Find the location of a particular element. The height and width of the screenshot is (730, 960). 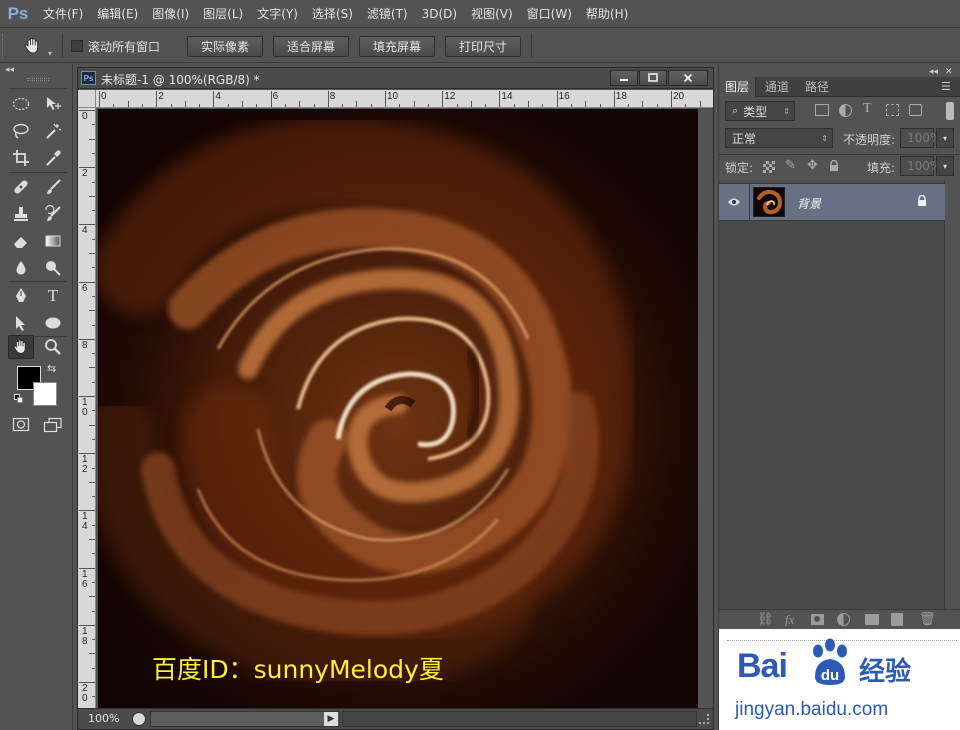

fit-screen-button: 适合屏幕 is located at coordinates (311, 46).